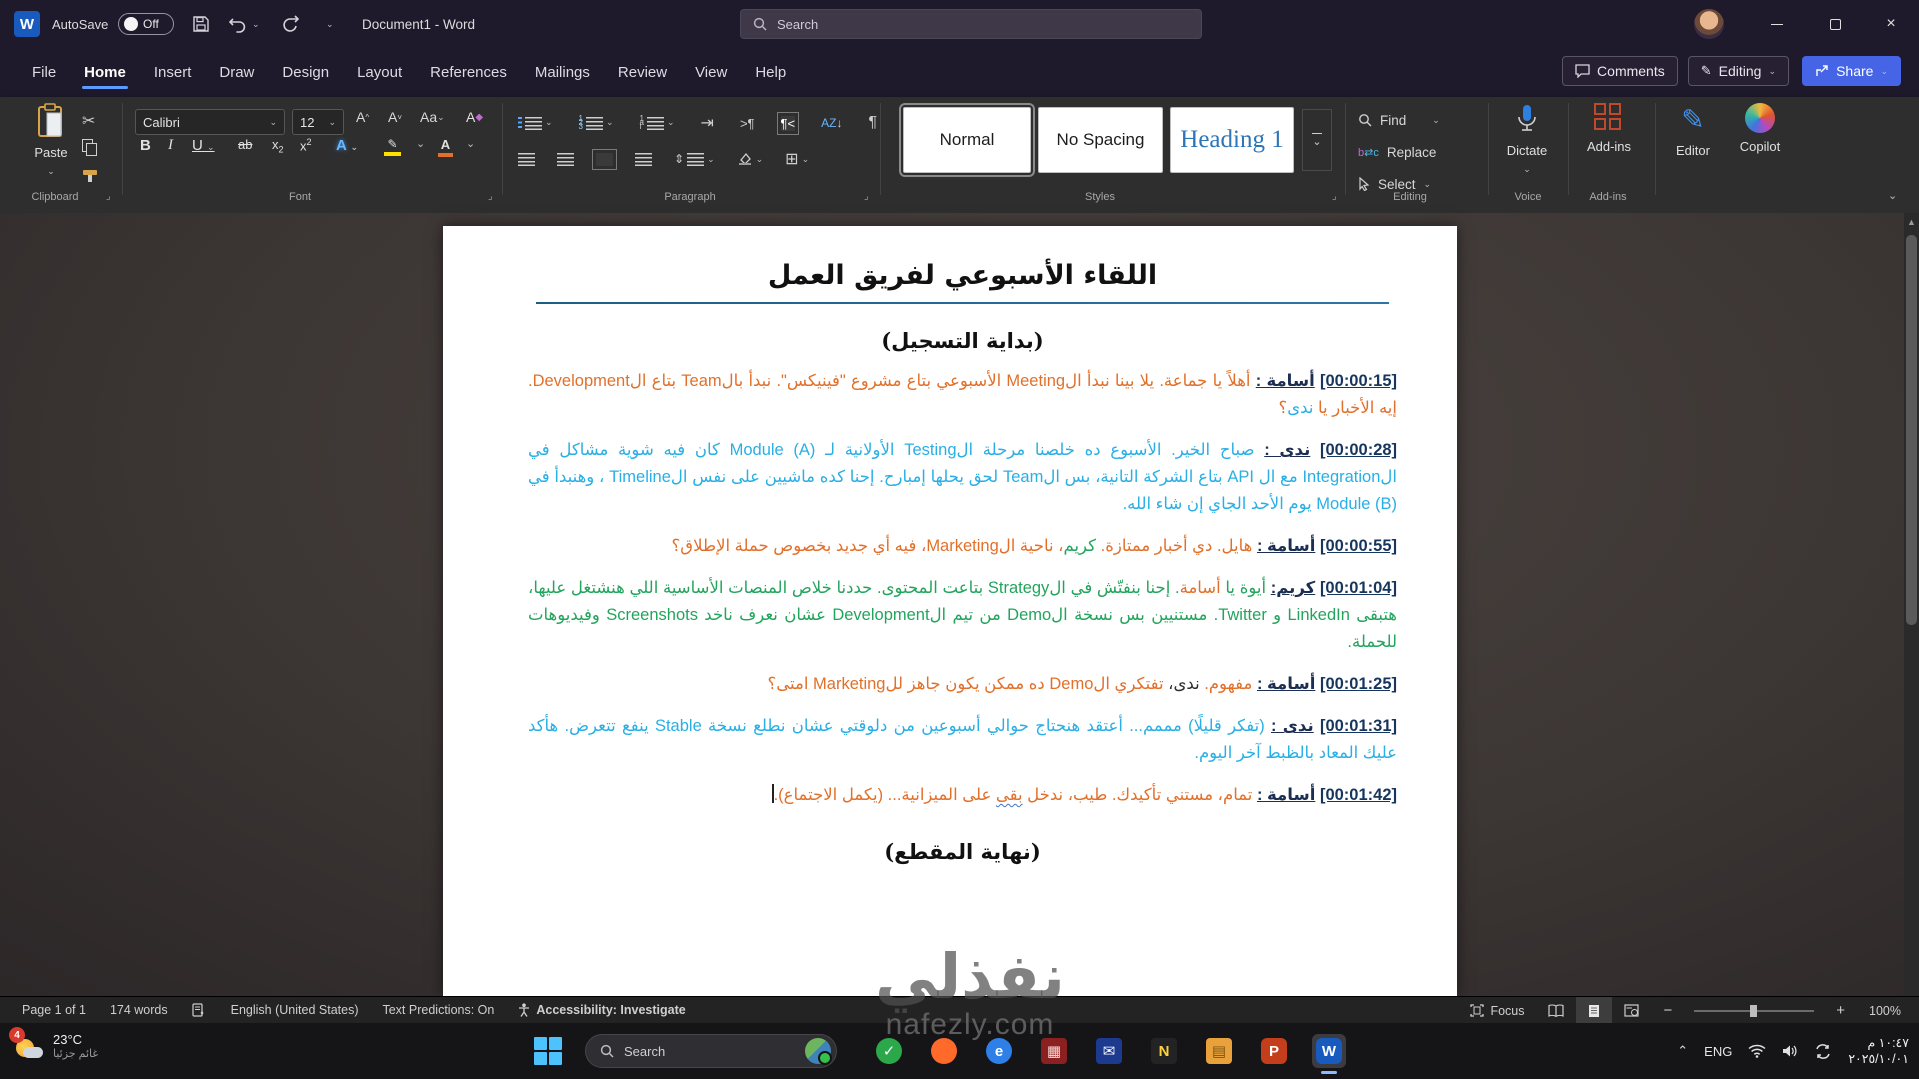 This screenshot has height=1079, width=1919. What do you see at coordinates (1609, 145) in the screenshot?
I see `addins-button: Add-ins` at bounding box center [1609, 145].